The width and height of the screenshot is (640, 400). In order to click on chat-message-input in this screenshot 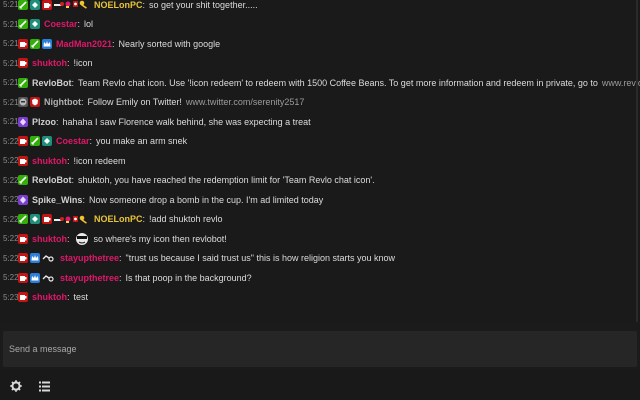, I will do `click(320, 349)`.